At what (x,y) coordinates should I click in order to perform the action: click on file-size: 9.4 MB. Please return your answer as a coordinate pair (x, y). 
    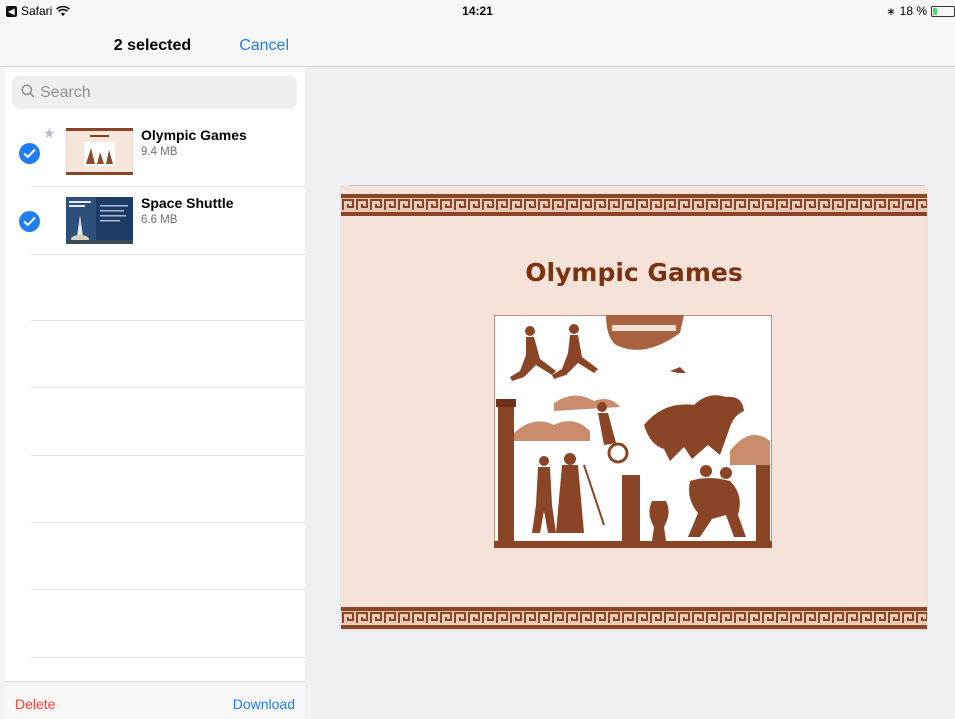
    Looking at the image, I should click on (159, 152).